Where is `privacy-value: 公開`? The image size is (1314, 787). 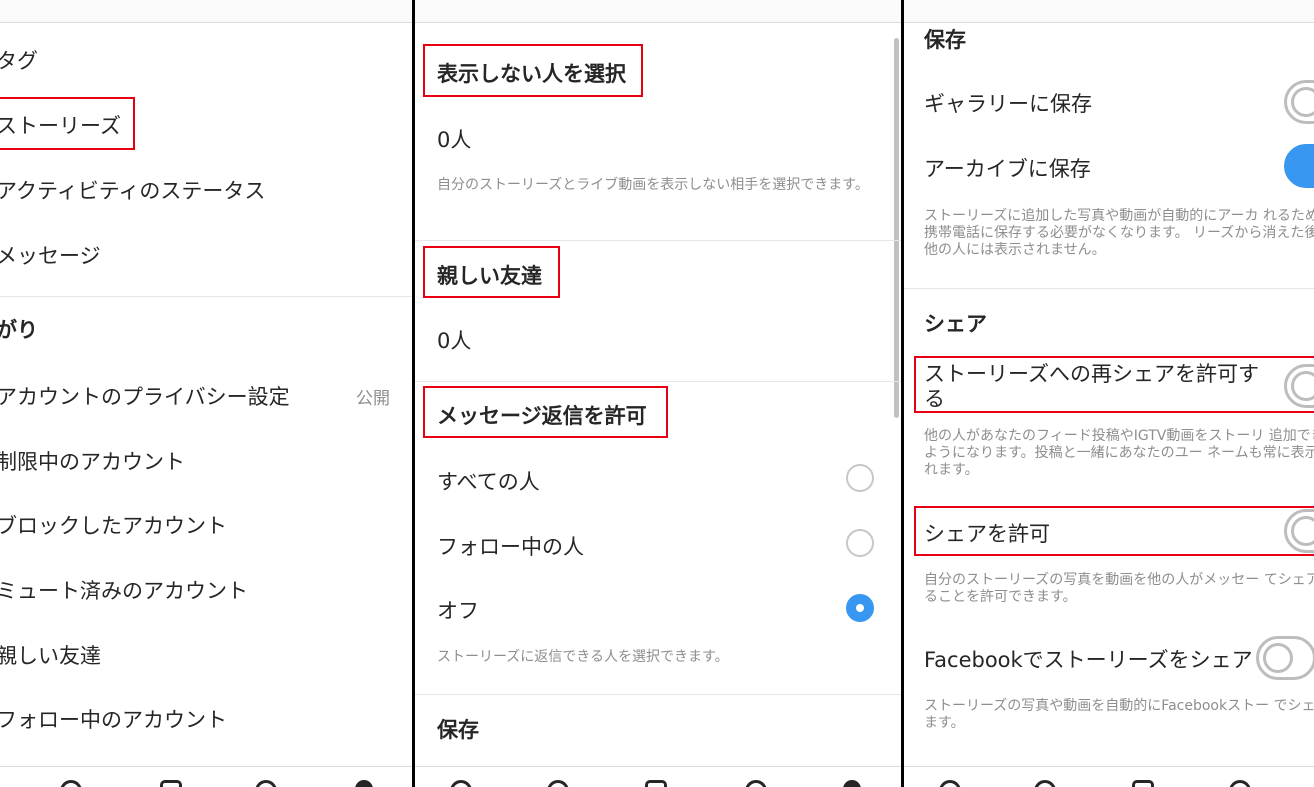
privacy-value: 公開 is located at coordinates (373, 399).